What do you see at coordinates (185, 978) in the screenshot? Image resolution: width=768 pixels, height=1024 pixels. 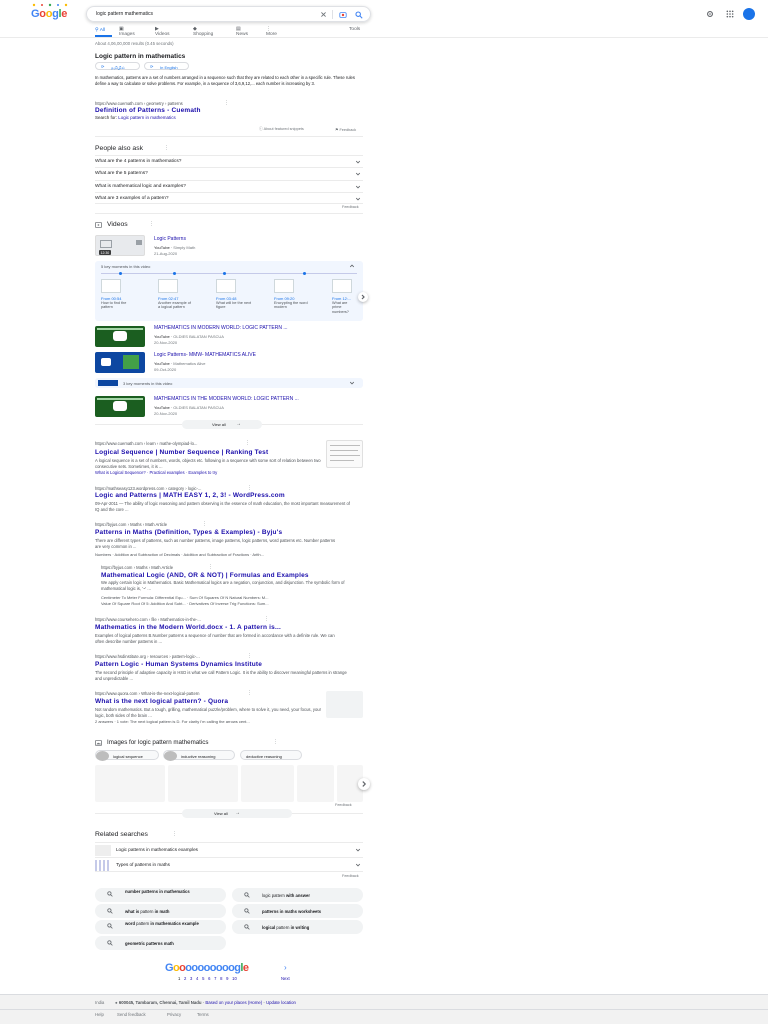 I see `page-number: 2` at bounding box center [185, 978].